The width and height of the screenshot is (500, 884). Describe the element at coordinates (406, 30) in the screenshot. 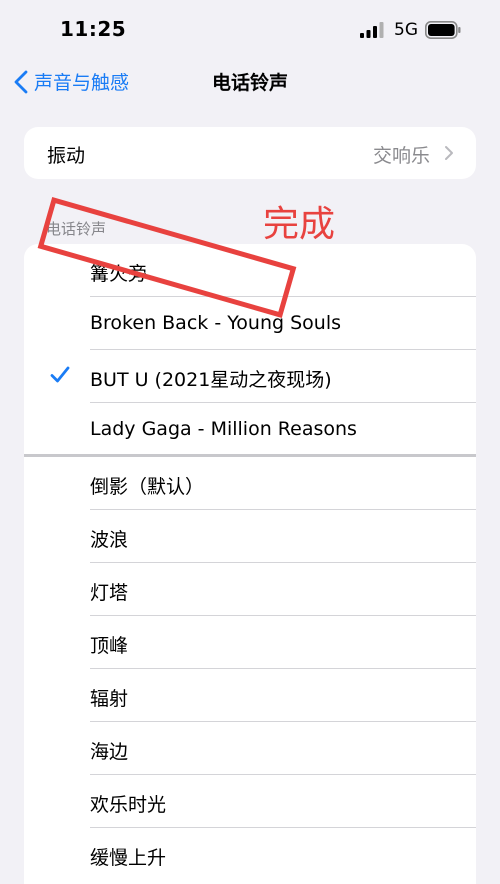

I see `network-type: 5G` at that location.